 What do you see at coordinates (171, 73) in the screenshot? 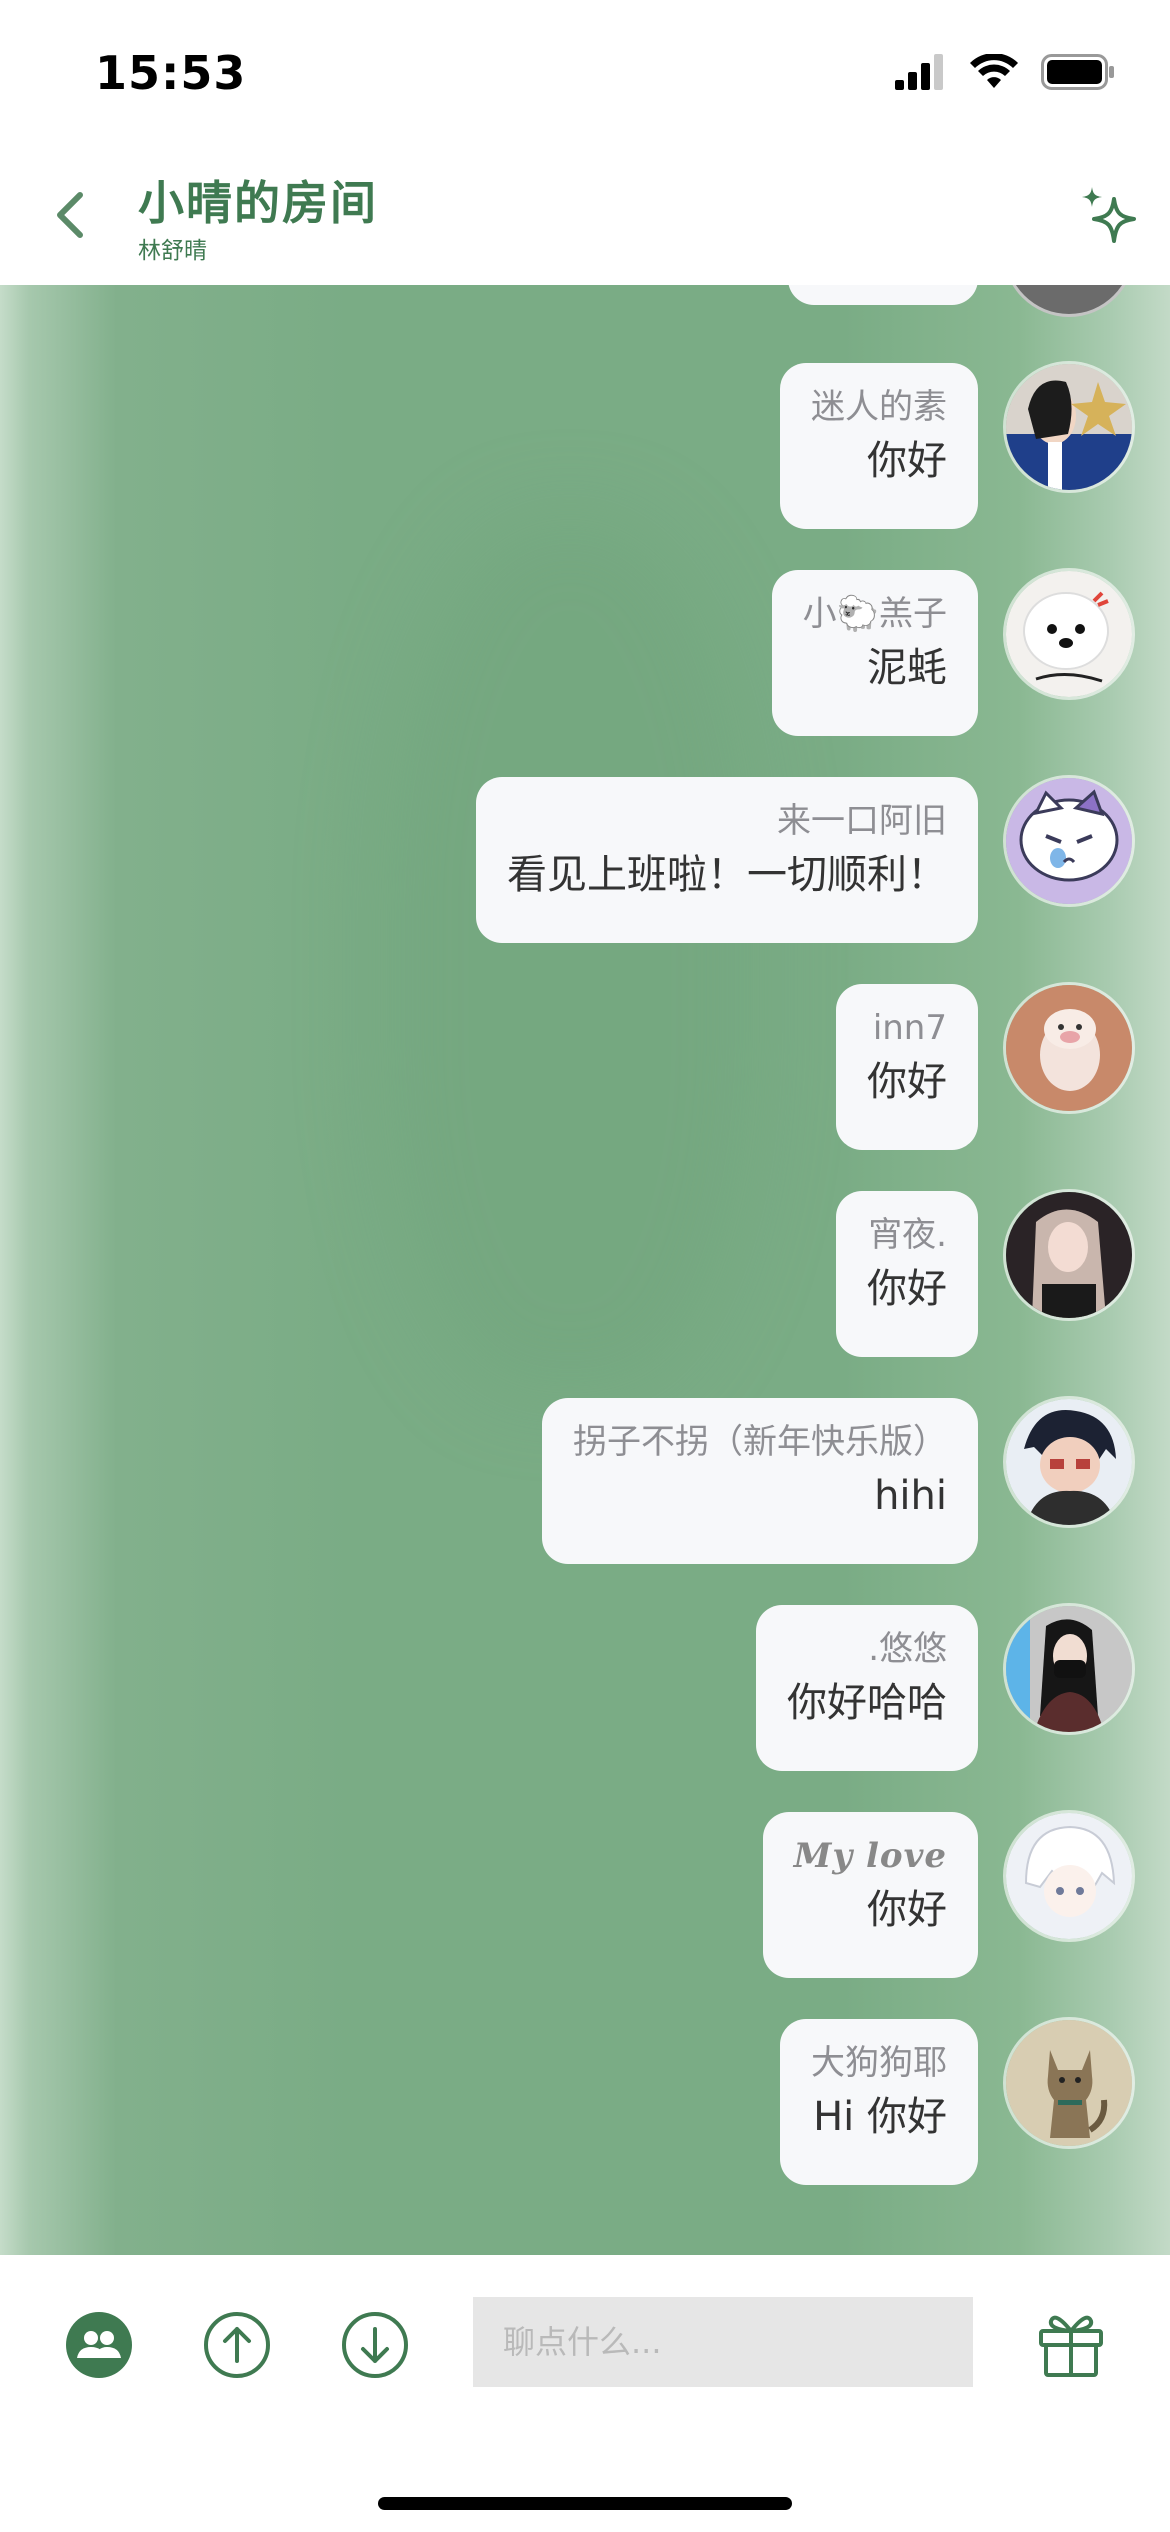
I see `status-time: 15:53` at bounding box center [171, 73].